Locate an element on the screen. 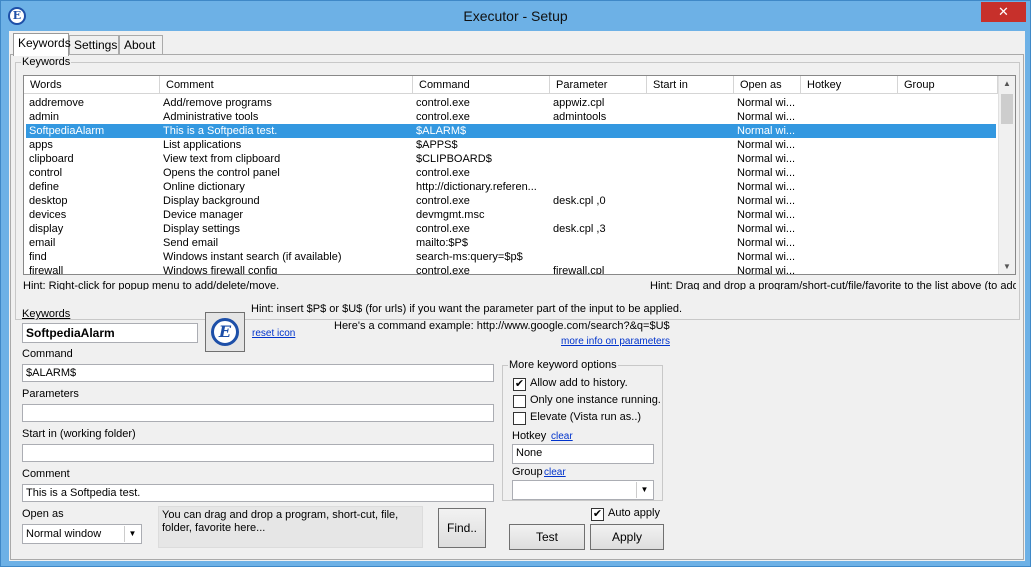 The height and width of the screenshot is (567, 1031). column-header-group: Group is located at coordinates (948, 85).